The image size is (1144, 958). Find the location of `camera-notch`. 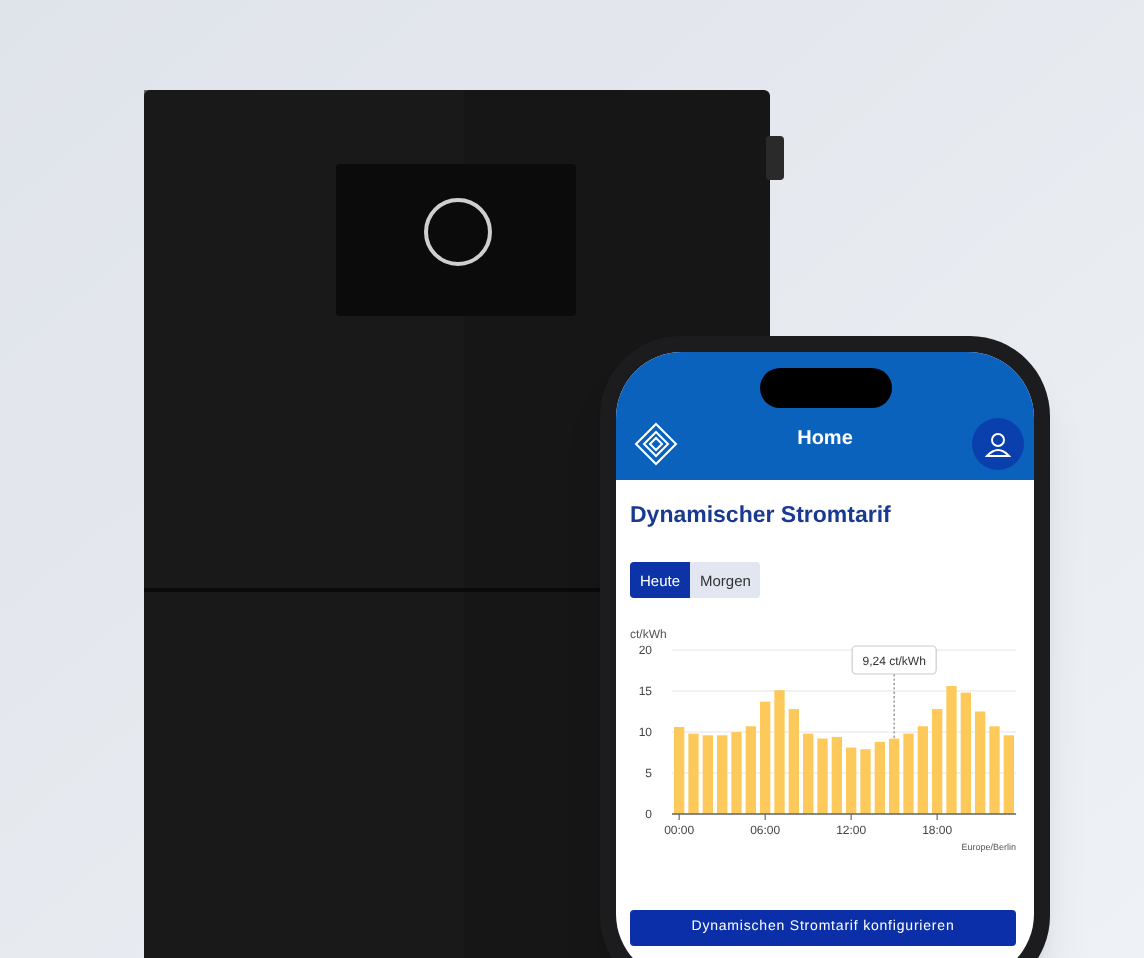

camera-notch is located at coordinates (826, 388).